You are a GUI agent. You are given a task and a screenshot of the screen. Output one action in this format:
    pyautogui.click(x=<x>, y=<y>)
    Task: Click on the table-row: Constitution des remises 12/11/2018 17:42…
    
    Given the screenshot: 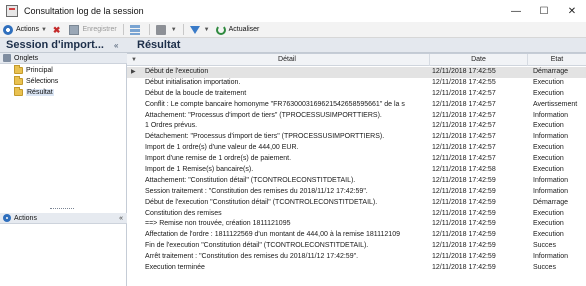 What is the action you would take?
    pyautogui.click(x=356, y=214)
    